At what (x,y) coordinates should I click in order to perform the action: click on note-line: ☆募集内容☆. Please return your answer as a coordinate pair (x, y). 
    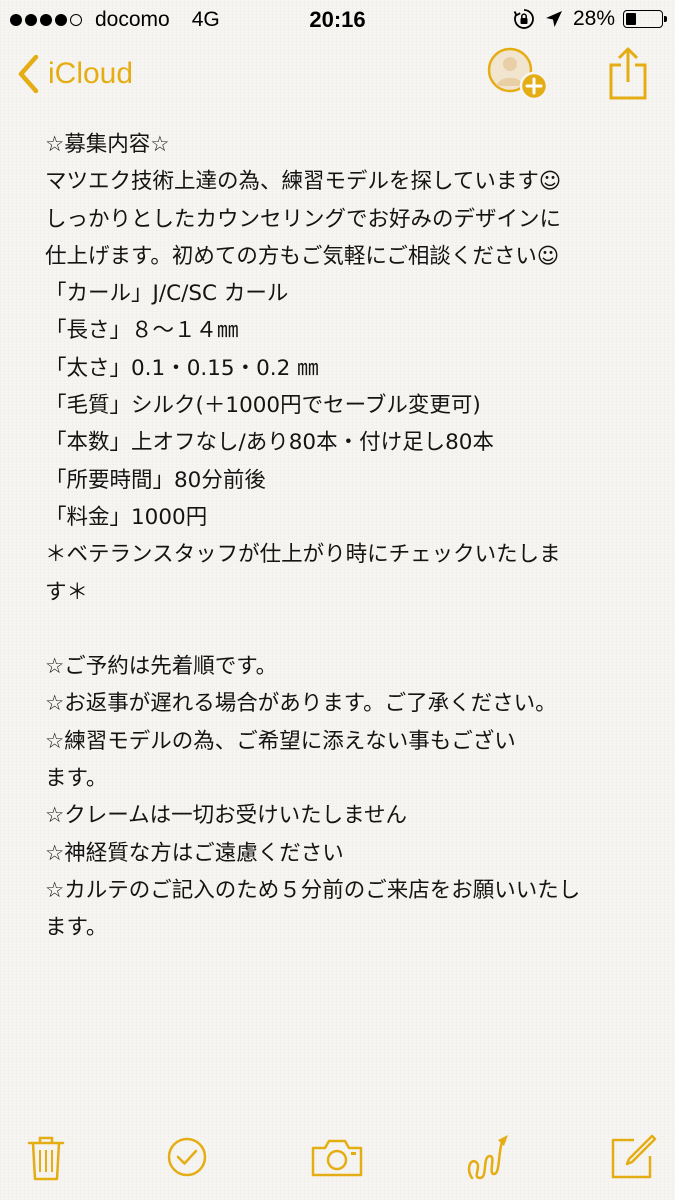
    Looking at the image, I should click on (107, 144).